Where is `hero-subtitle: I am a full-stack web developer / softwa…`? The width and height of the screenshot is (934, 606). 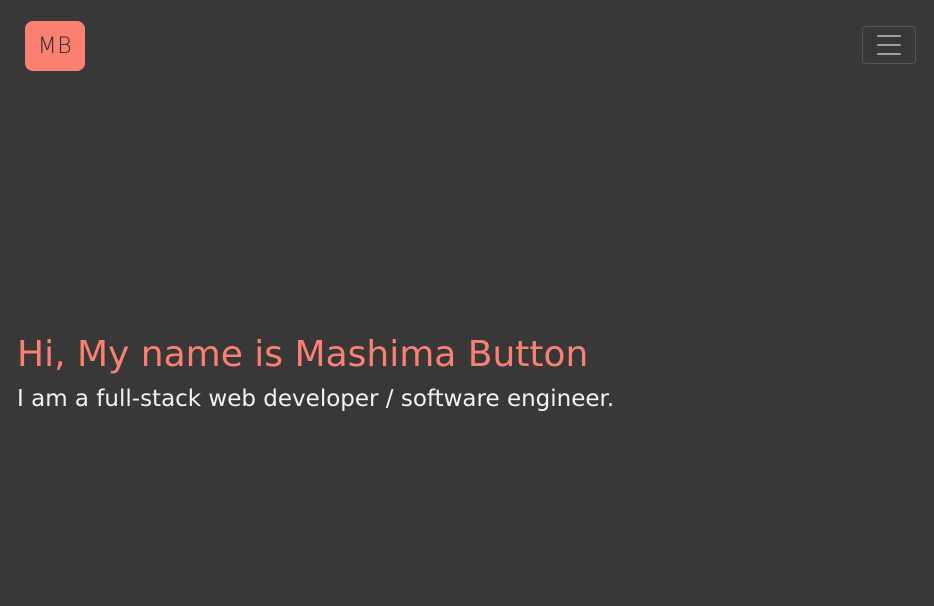 hero-subtitle: I am a full-stack web developer / softwa… is located at coordinates (316, 399).